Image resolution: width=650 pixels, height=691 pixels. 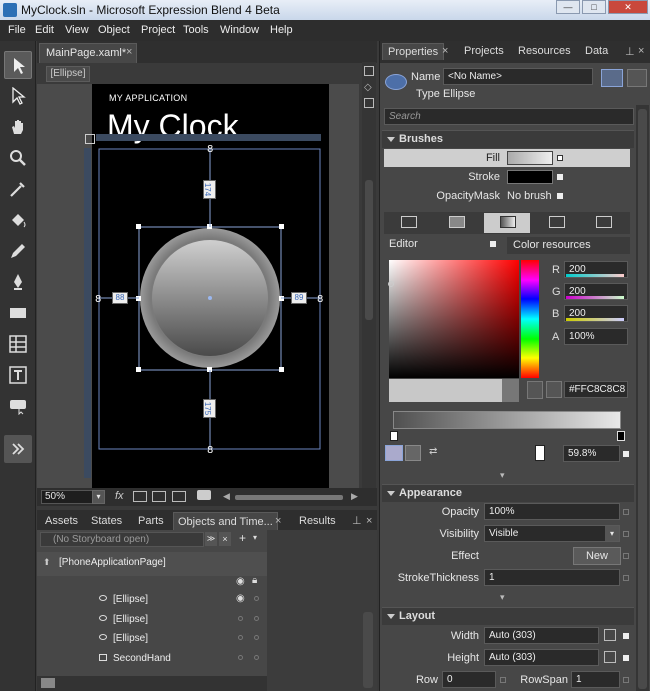 I want to click on split-view-icon: ◇, so click(x=368, y=87).